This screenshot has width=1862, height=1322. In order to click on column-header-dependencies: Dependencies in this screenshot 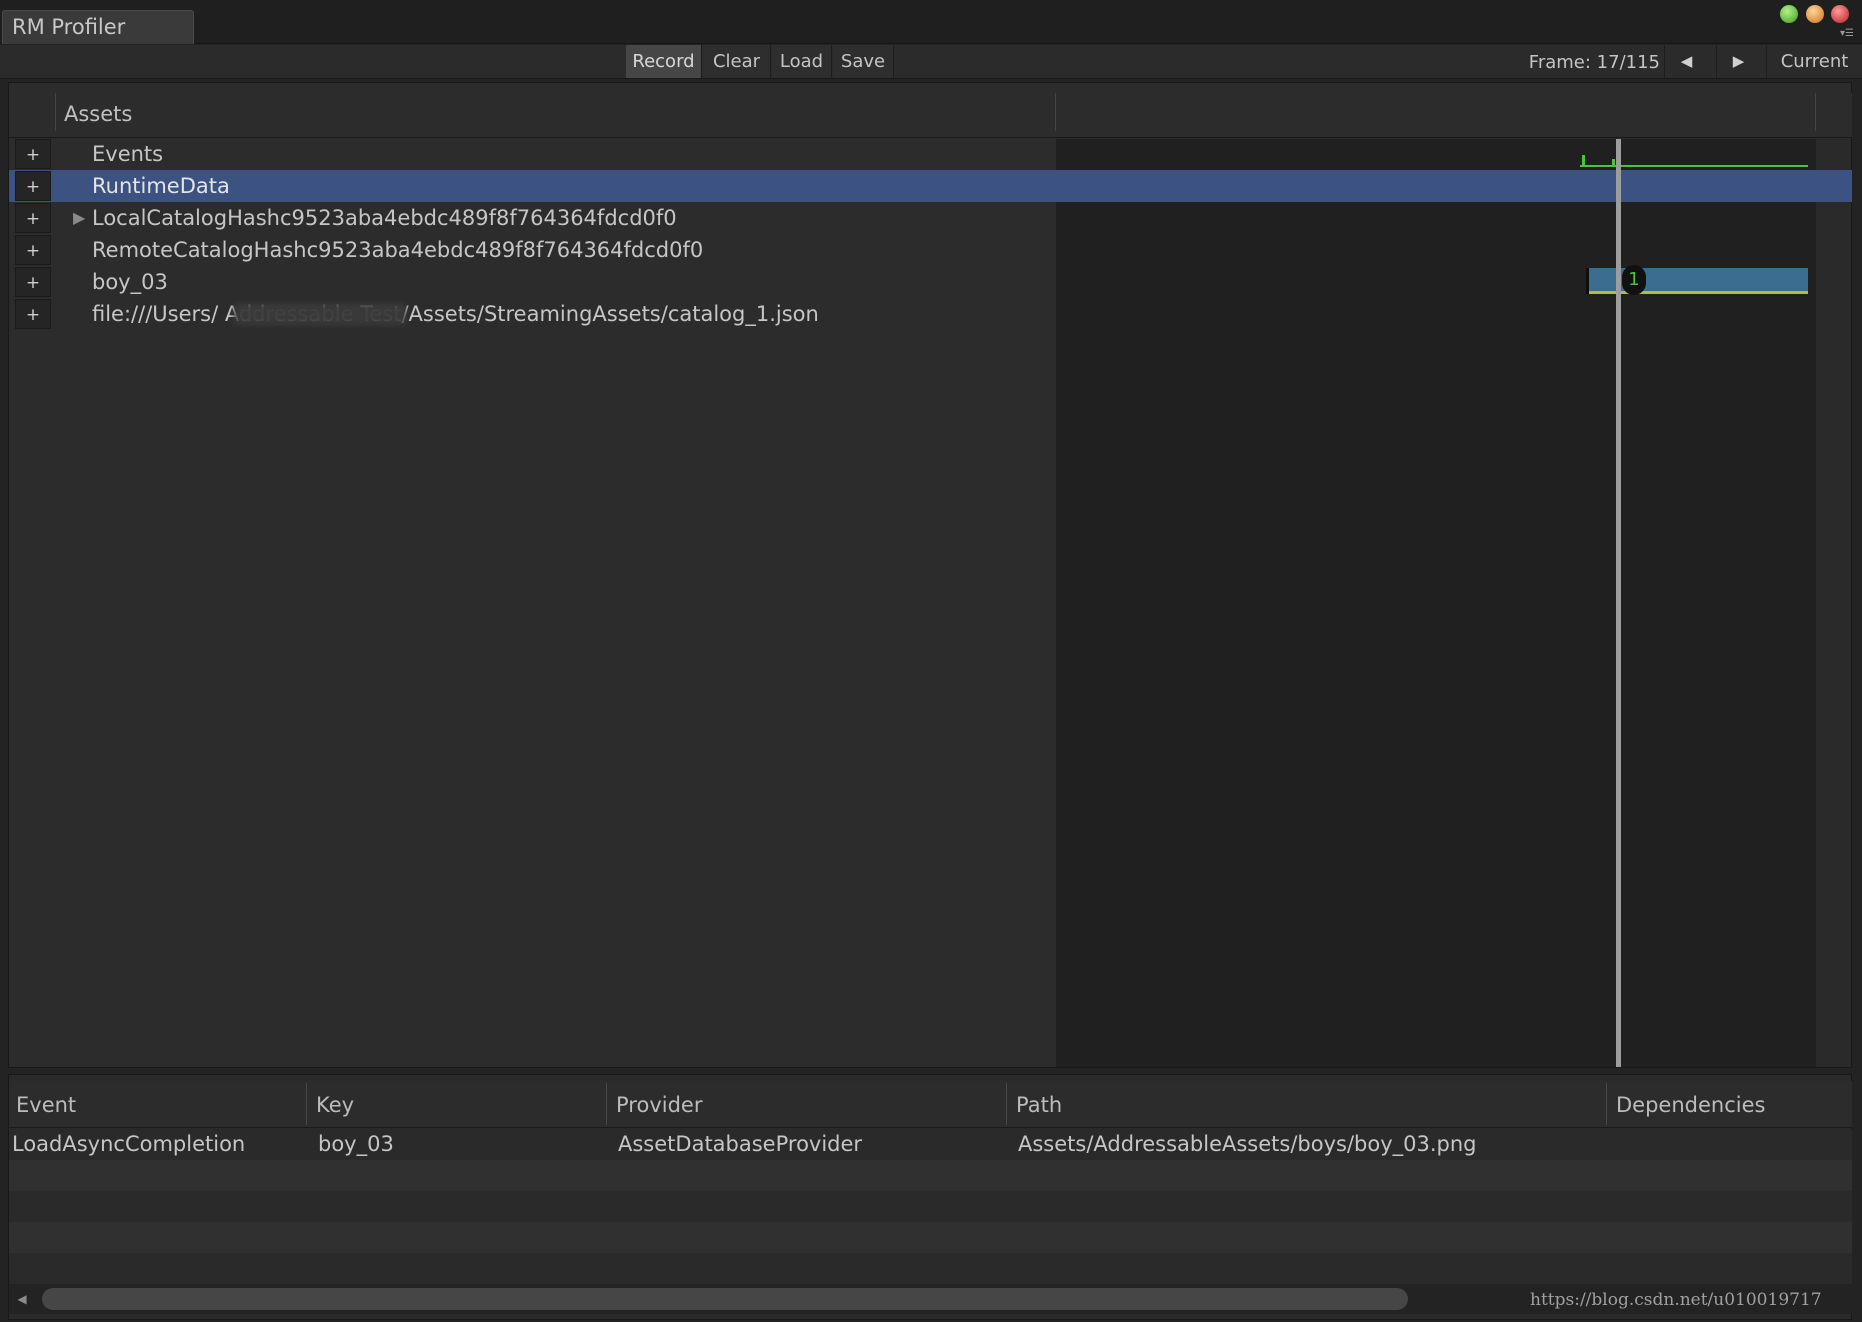, I will do `click(1690, 1105)`.